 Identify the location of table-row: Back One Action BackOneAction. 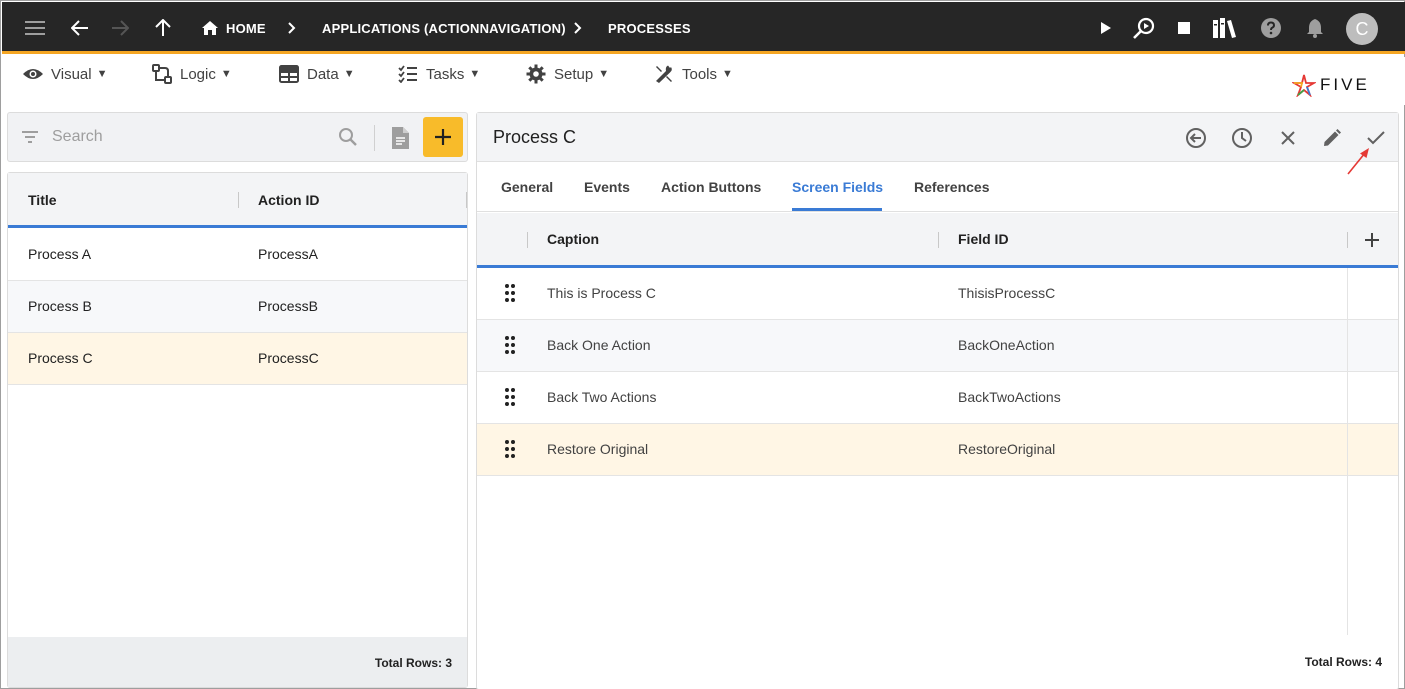
(937, 346).